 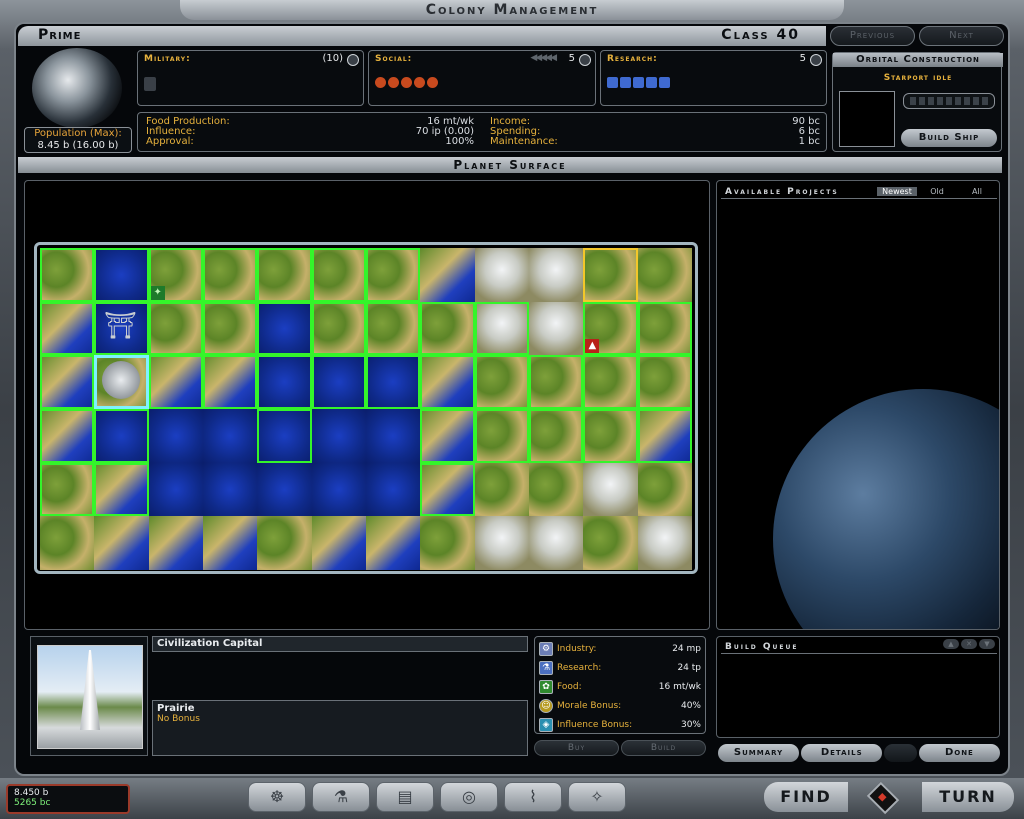 What do you see at coordinates (353, 60) in the screenshot?
I see `military-detail-icon` at bounding box center [353, 60].